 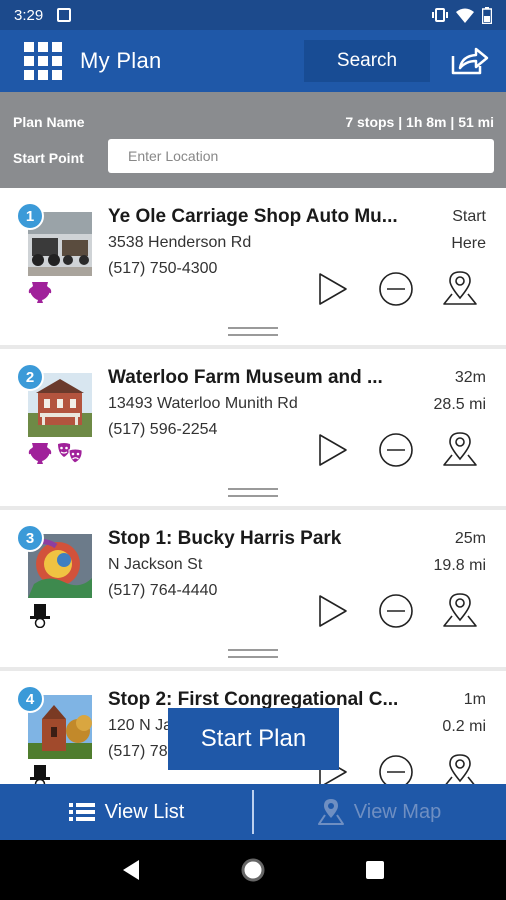 What do you see at coordinates (464, 726) in the screenshot?
I see `stop-distance: 0.2 mi` at bounding box center [464, 726].